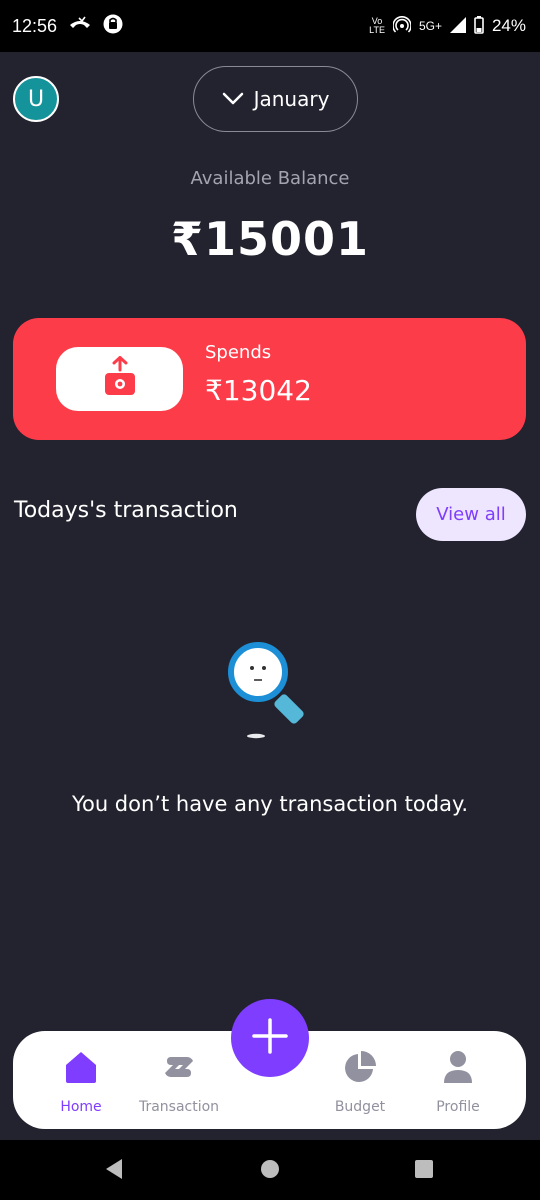 Image resolution: width=540 pixels, height=1200 pixels. What do you see at coordinates (270, 804) in the screenshot?
I see `empty-state-message: You don’t have any transaction today.` at bounding box center [270, 804].